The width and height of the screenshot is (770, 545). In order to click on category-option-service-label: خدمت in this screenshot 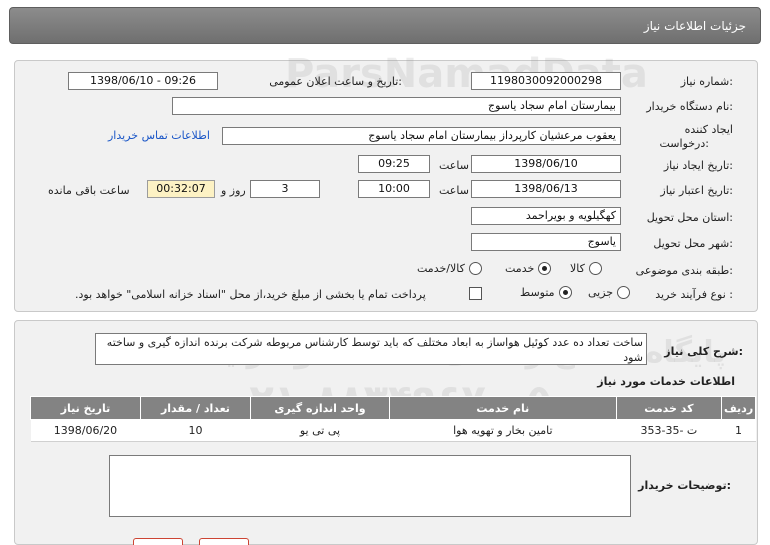, I will do `click(520, 268)`.